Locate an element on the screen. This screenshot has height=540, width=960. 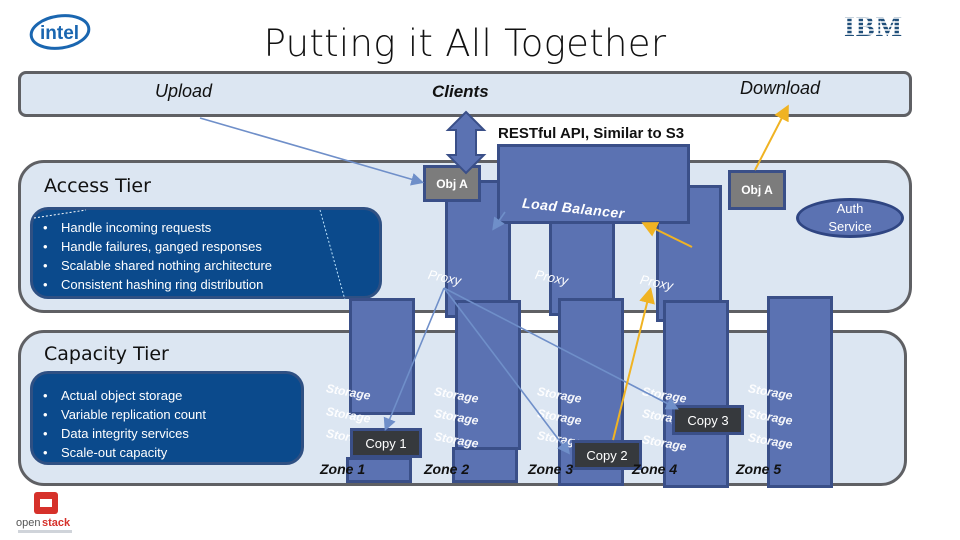
ibm-logo: IBM is located at coordinates (882, 27).